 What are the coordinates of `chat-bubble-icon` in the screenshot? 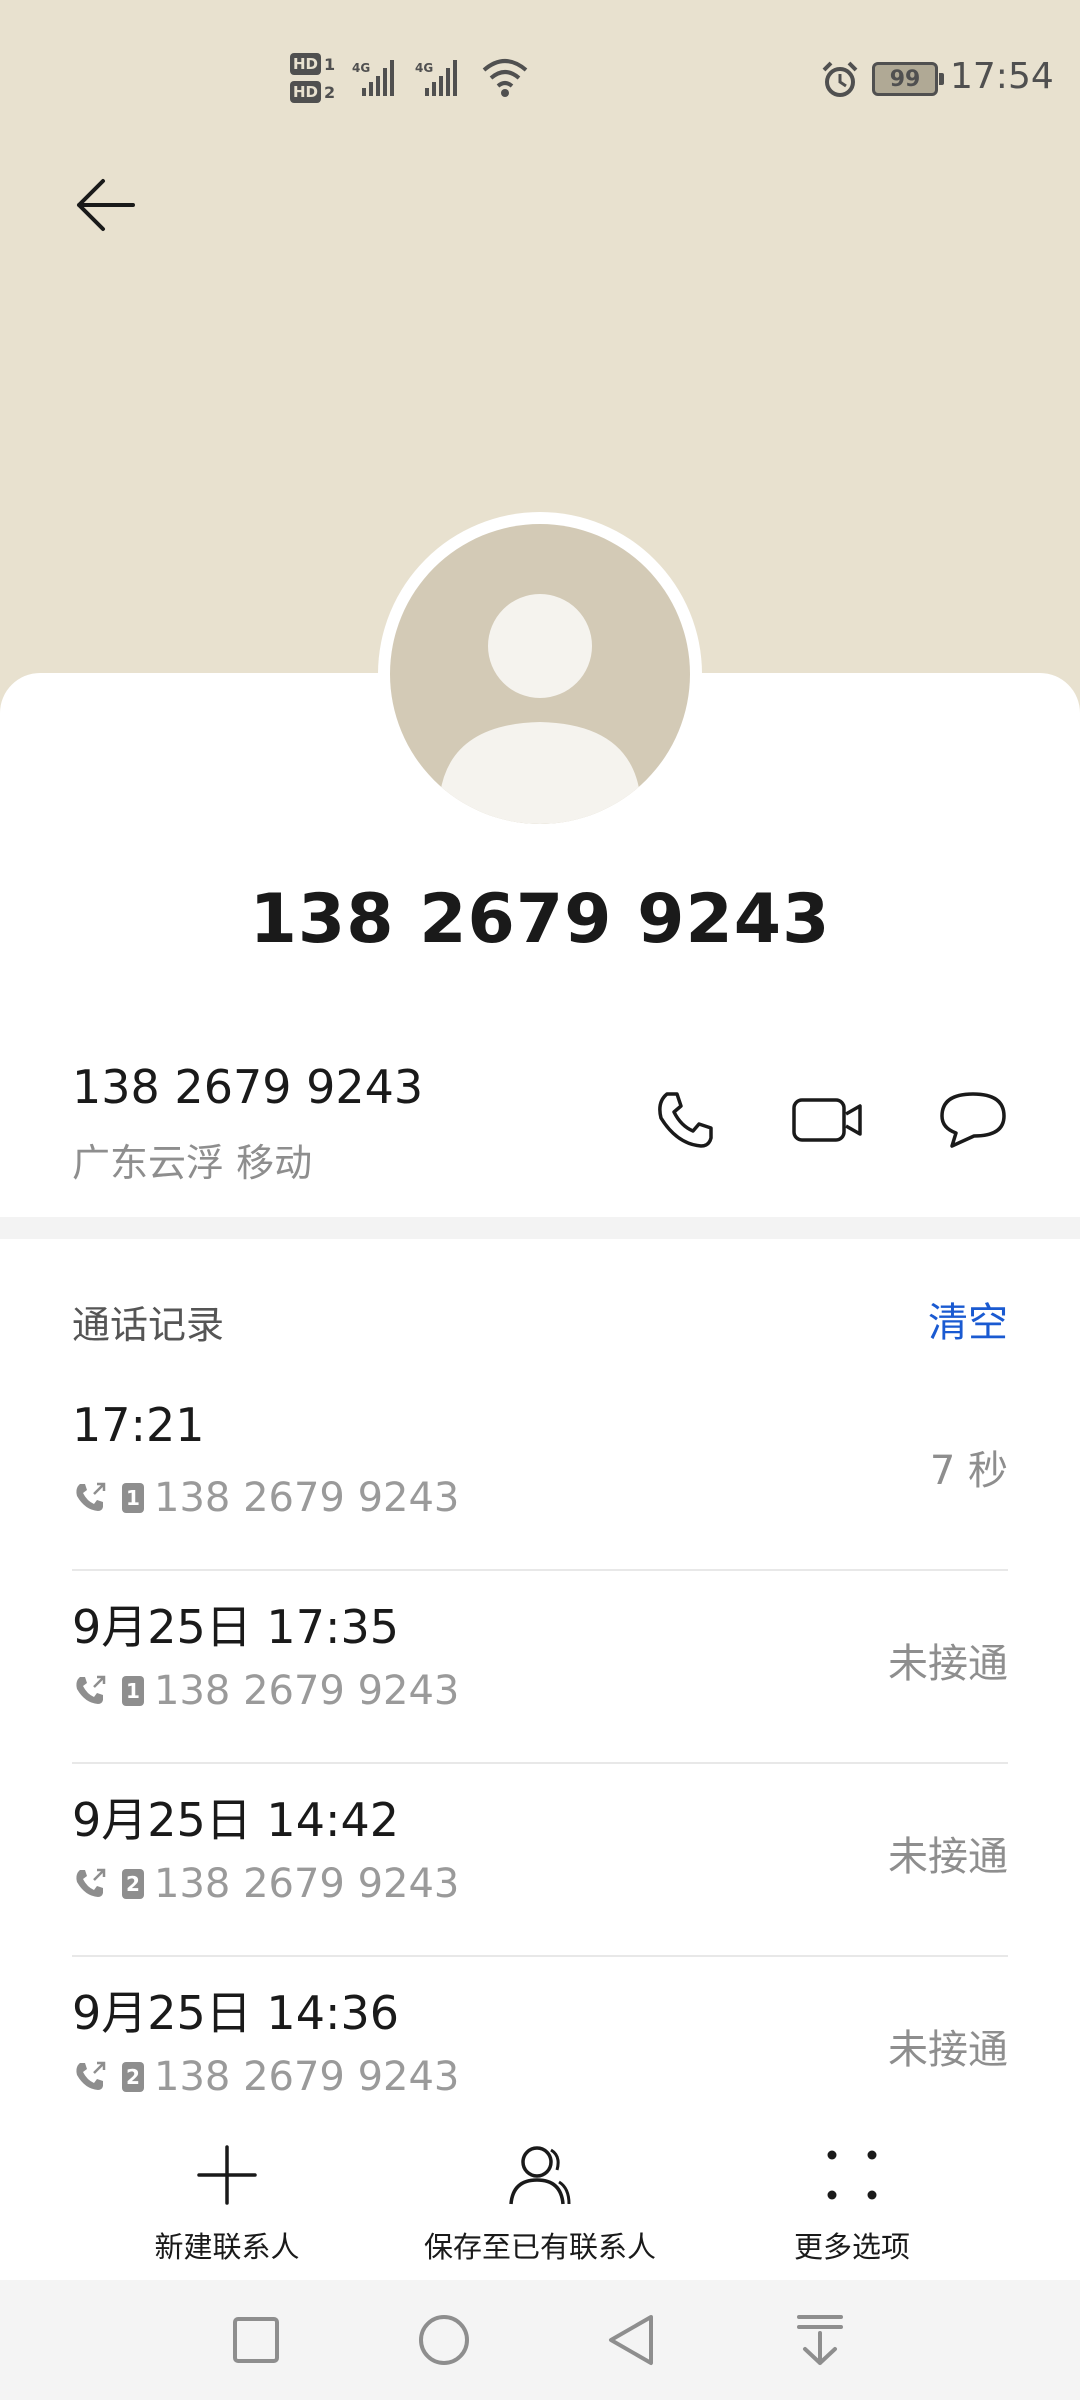 It's located at (973, 1120).